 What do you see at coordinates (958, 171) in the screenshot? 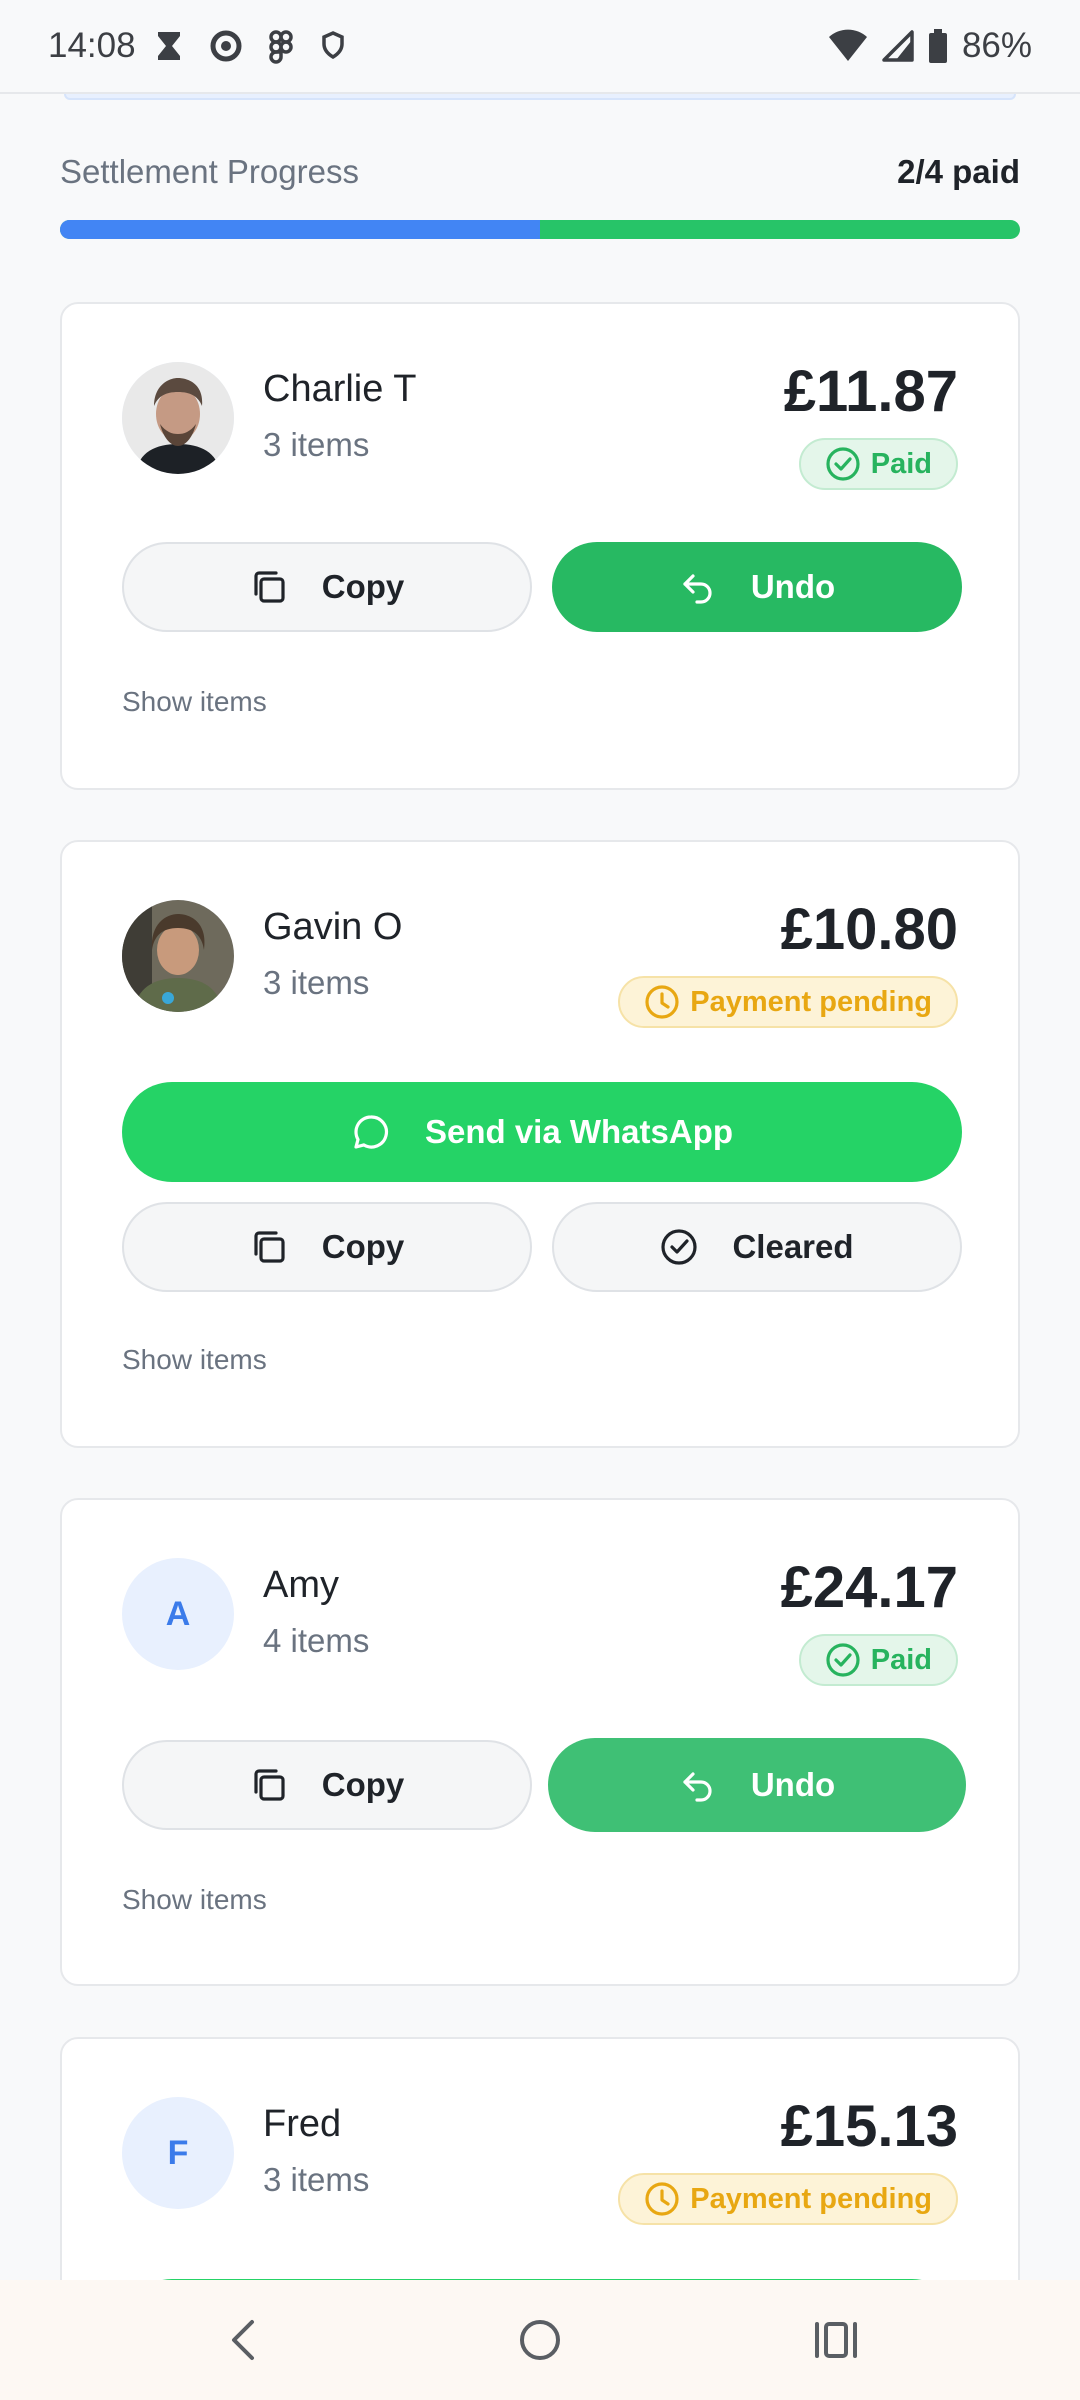
I see `progress-count: 2/4 paid` at bounding box center [958, 171].